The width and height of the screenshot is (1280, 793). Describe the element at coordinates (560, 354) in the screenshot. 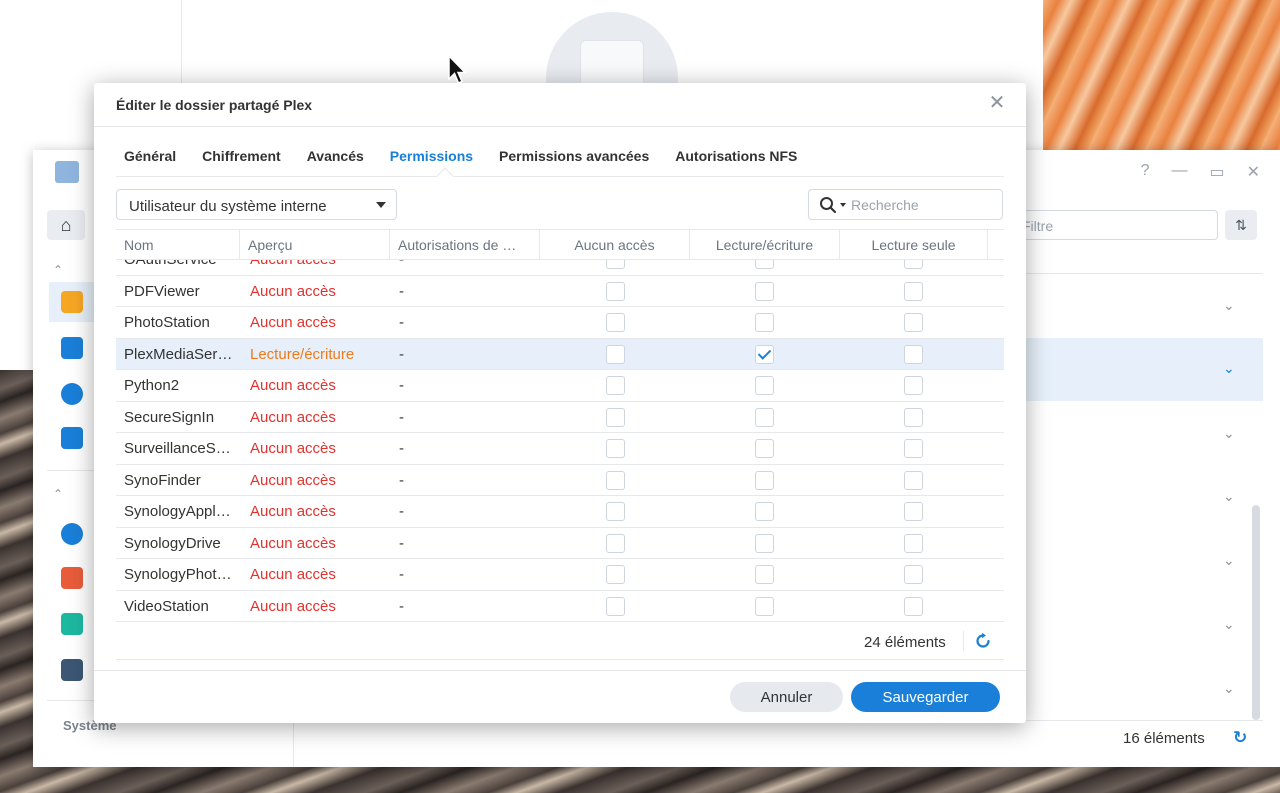

I see `table-row: PlexMediaSer… Lecture/écriture -` at that location.